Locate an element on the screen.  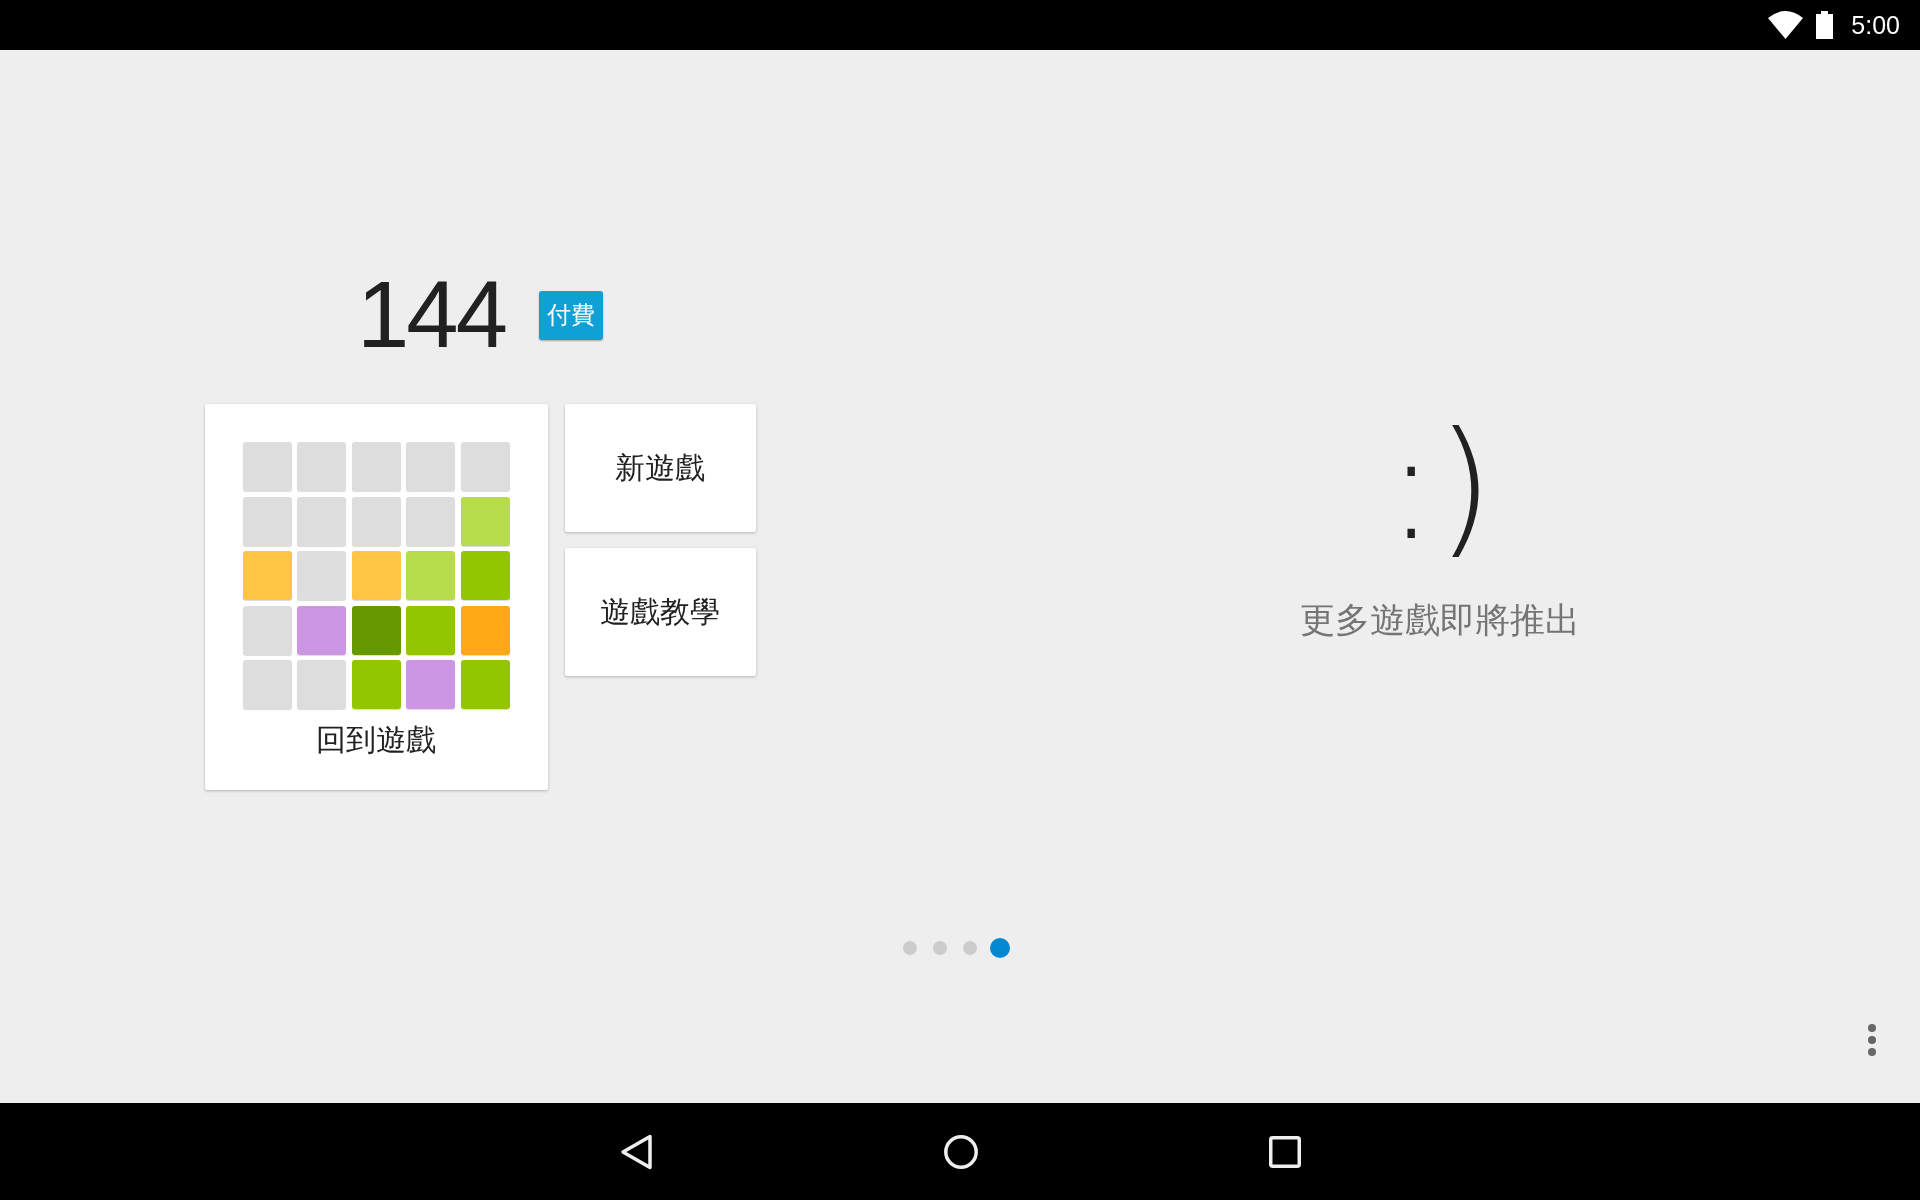
more-options-icon is located at coordinates (1872, 1040).